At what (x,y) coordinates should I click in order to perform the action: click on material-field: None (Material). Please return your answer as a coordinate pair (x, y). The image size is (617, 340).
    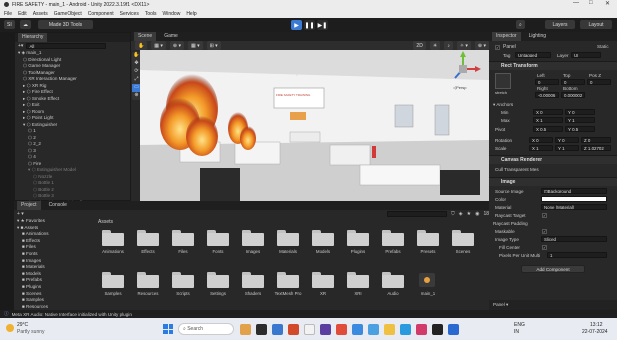
    Looking at the image, I should click on (574, 207).